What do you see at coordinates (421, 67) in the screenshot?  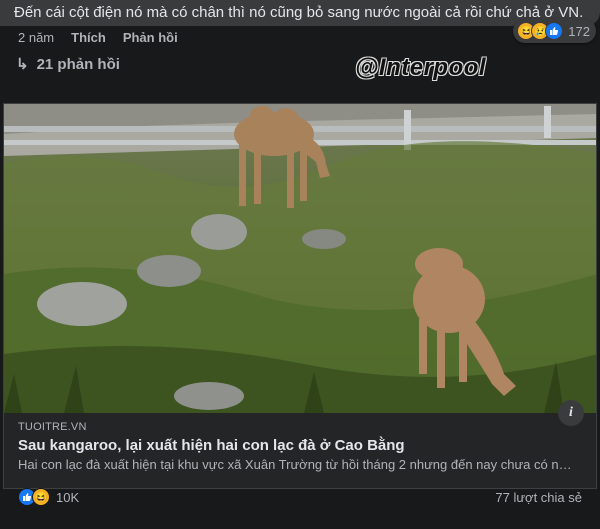 I see `watermark: @Interpool` at bounding box center [421, 67].